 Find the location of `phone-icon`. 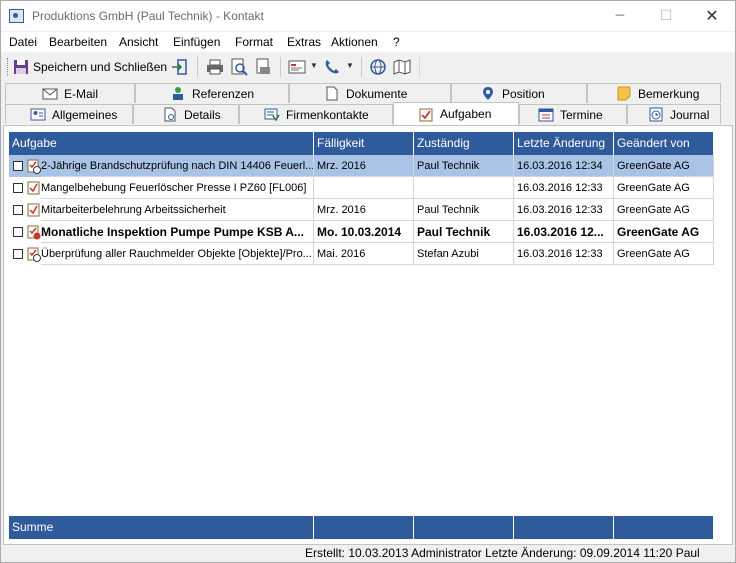

phone-icon is located at coordinates (332, 67).